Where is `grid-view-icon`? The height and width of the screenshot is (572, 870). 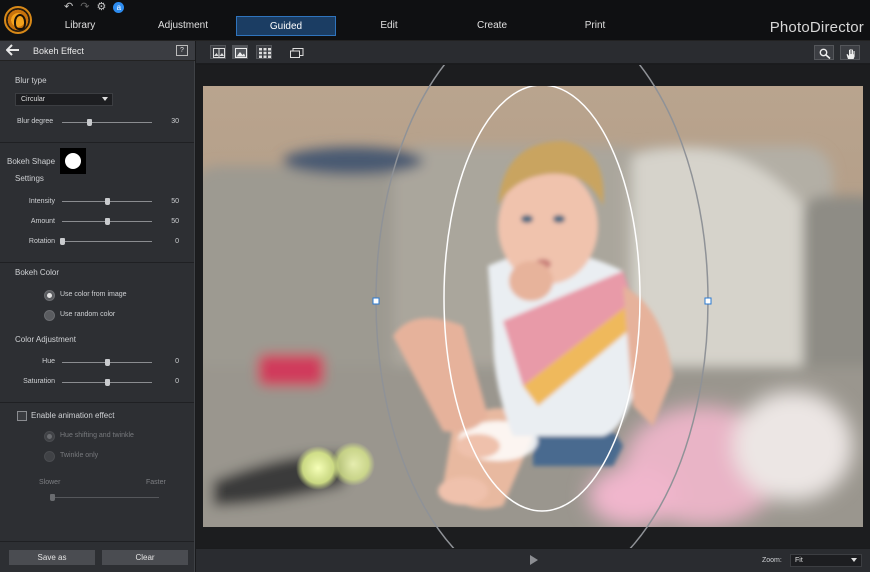 grid-view-icon is located at coordinates (264, 52).